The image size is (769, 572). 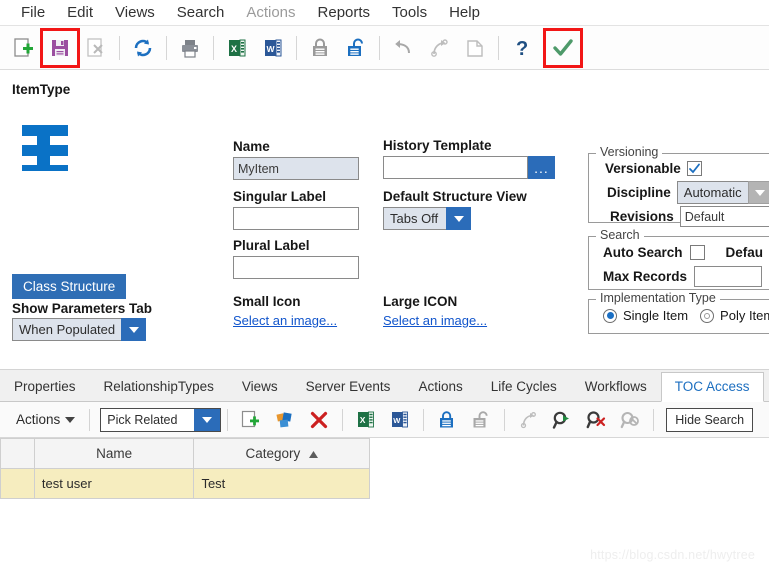 I want to click on versionable-checkbox, so click(x=694, y=168).